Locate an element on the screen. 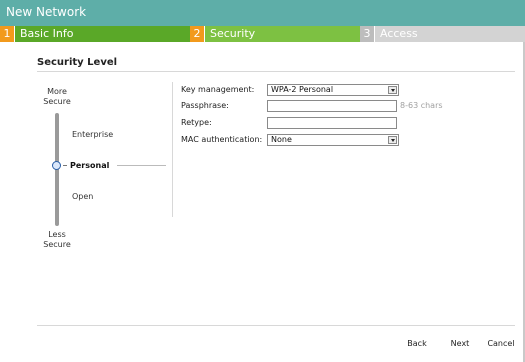 The width and height of the screenshot is (525, 362). key-management-select: WPA-2 Personal is located at coordinates (333, 90).